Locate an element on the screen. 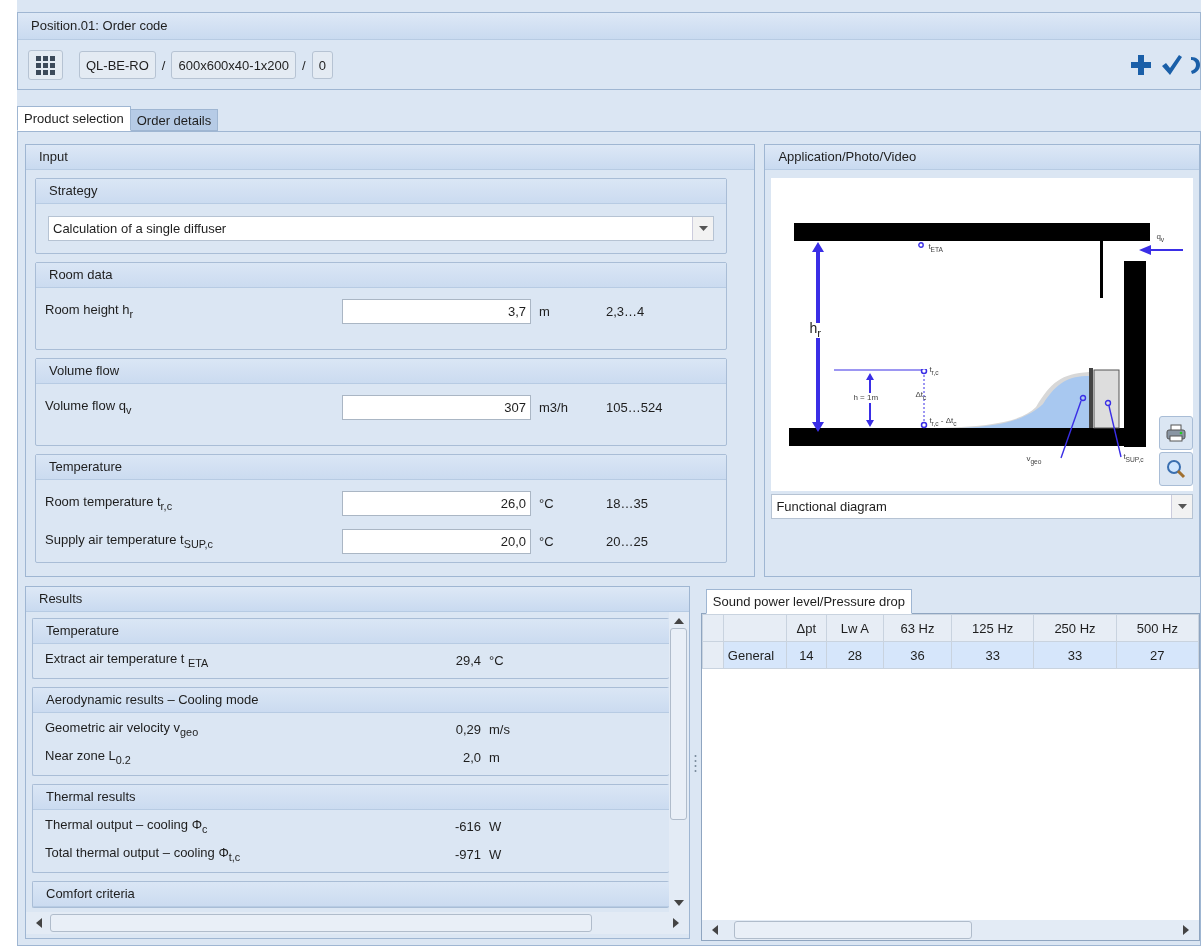 This screenshot has height=946, width=1201. field-label: Room temperature t$_{r,c}$ is located at coordinates (109, 503).